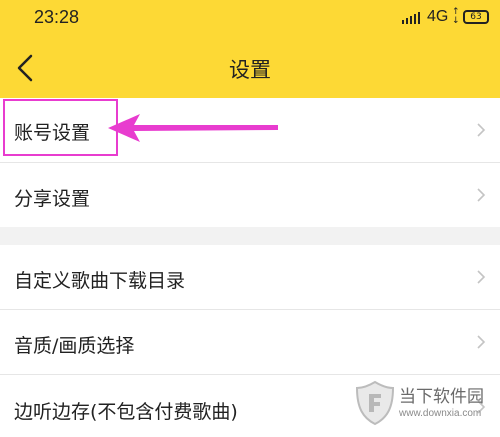 The image size is (500, 437). What do you see at coordinates (456, 16) in the screenshot?
I see `data-activity-icon: ↑ ↓` at bounding box center [456, 16].